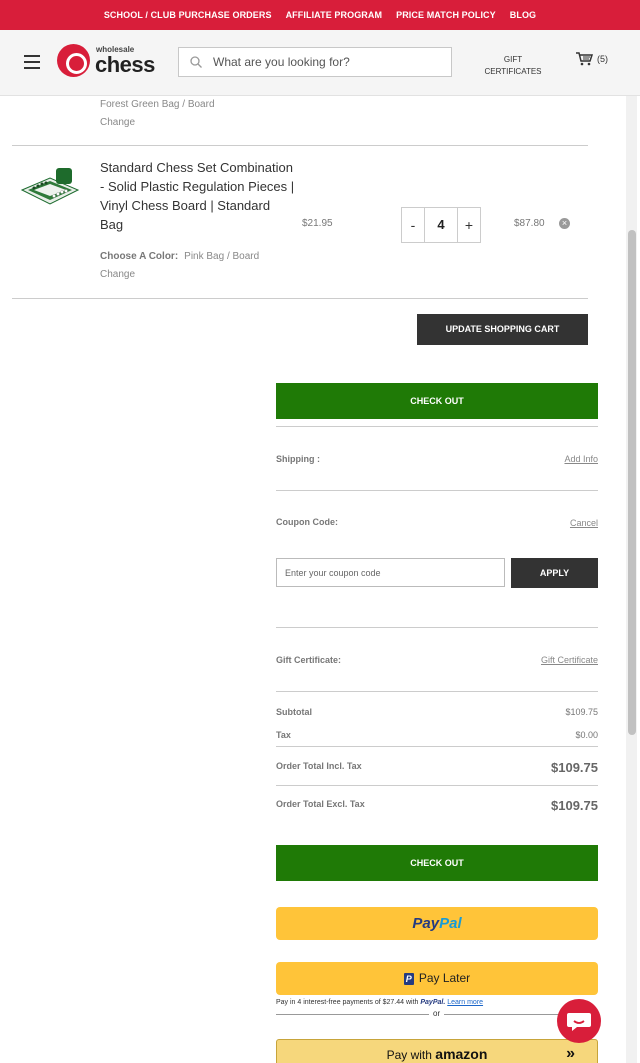 This screenshot has height=1063, width=640. I want to click on amazon-brand: amazon, so click(461, 1054).